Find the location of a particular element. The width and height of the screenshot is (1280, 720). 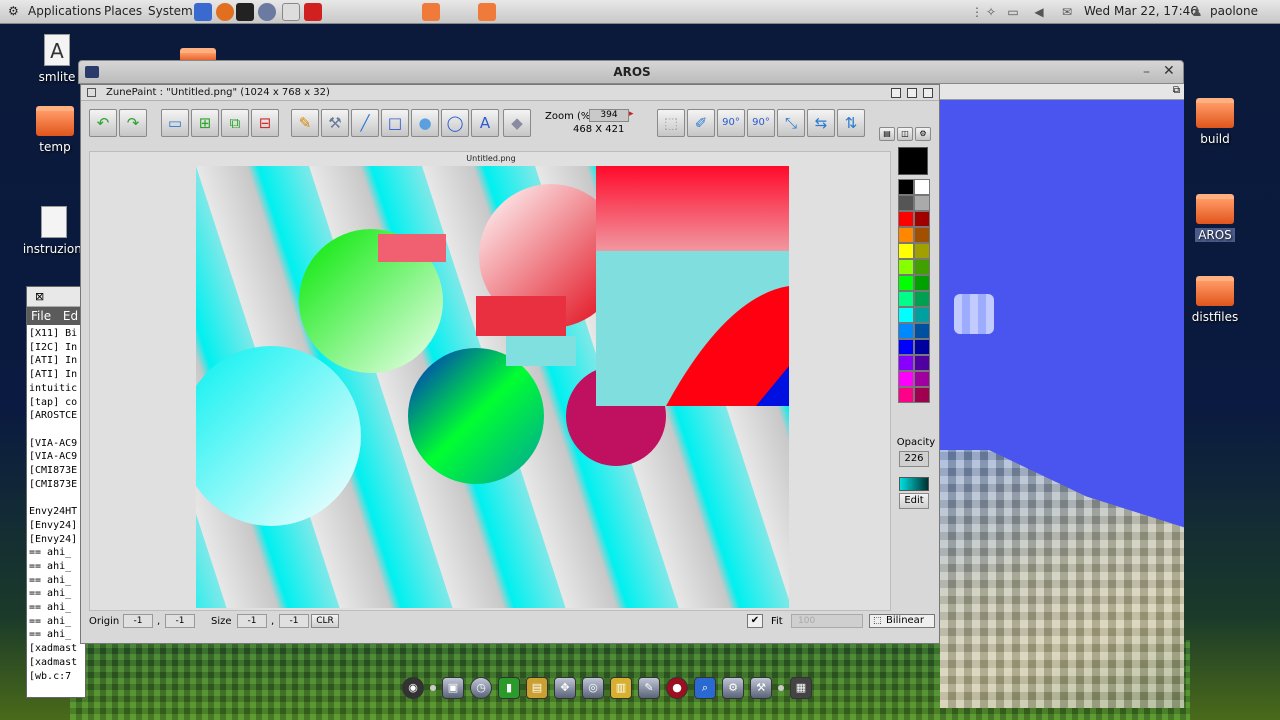

crop-icon: ⬚ is located at coordinates (671, 123).